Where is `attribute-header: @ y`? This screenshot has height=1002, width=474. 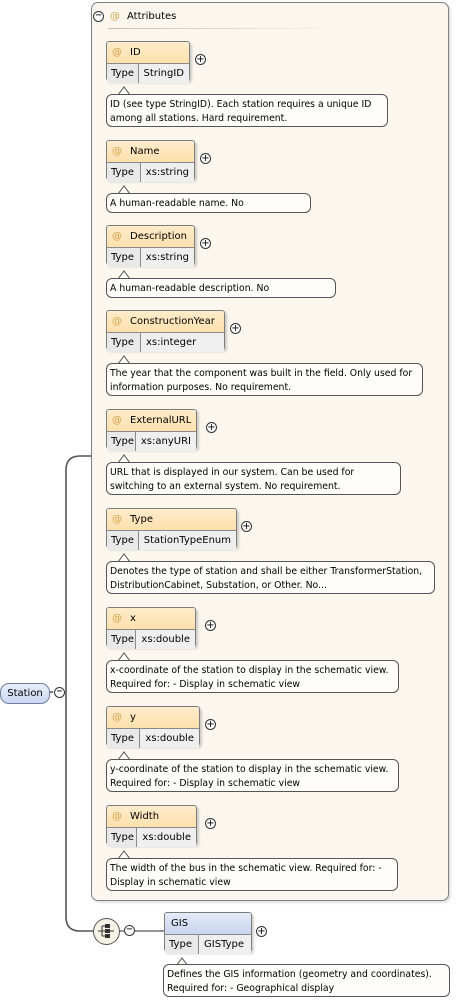
attribute-header: @ y is located at coordinates (153, 718).